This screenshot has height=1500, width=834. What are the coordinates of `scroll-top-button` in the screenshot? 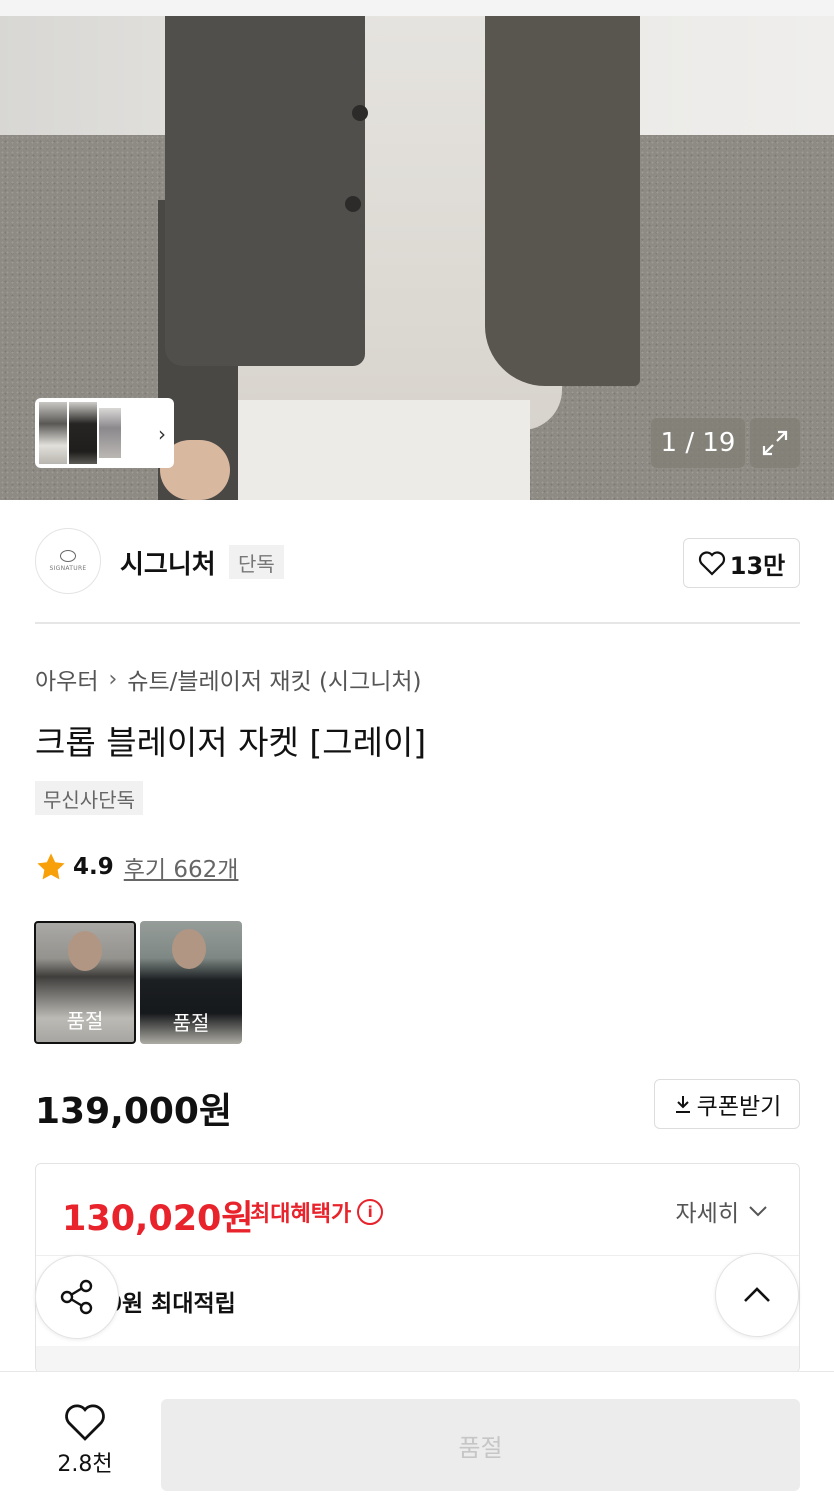 It's located at (757, 1295).